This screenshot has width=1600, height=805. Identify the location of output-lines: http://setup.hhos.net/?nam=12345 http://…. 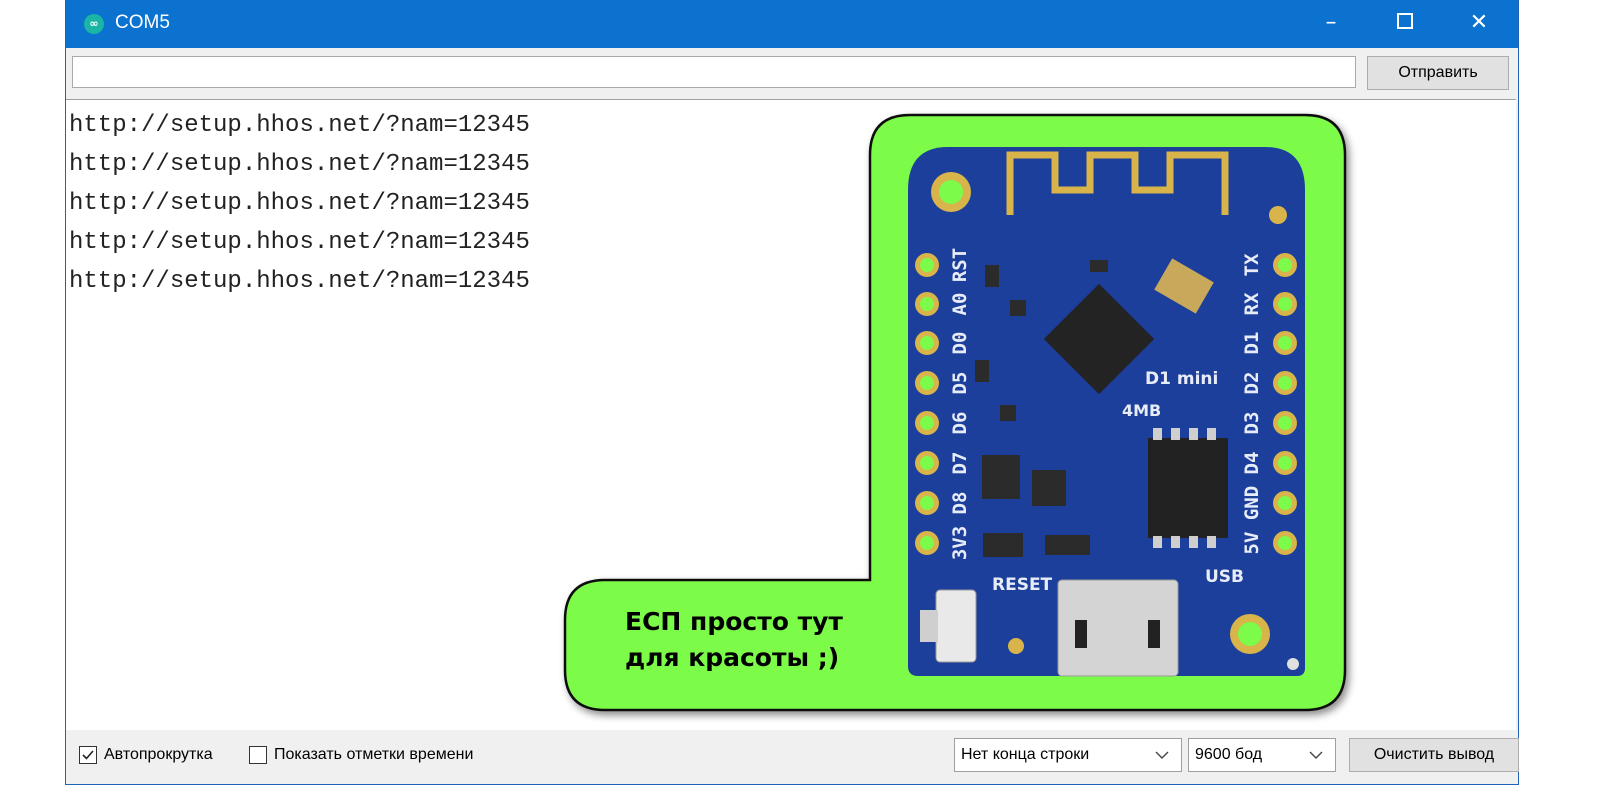
(299, 208).